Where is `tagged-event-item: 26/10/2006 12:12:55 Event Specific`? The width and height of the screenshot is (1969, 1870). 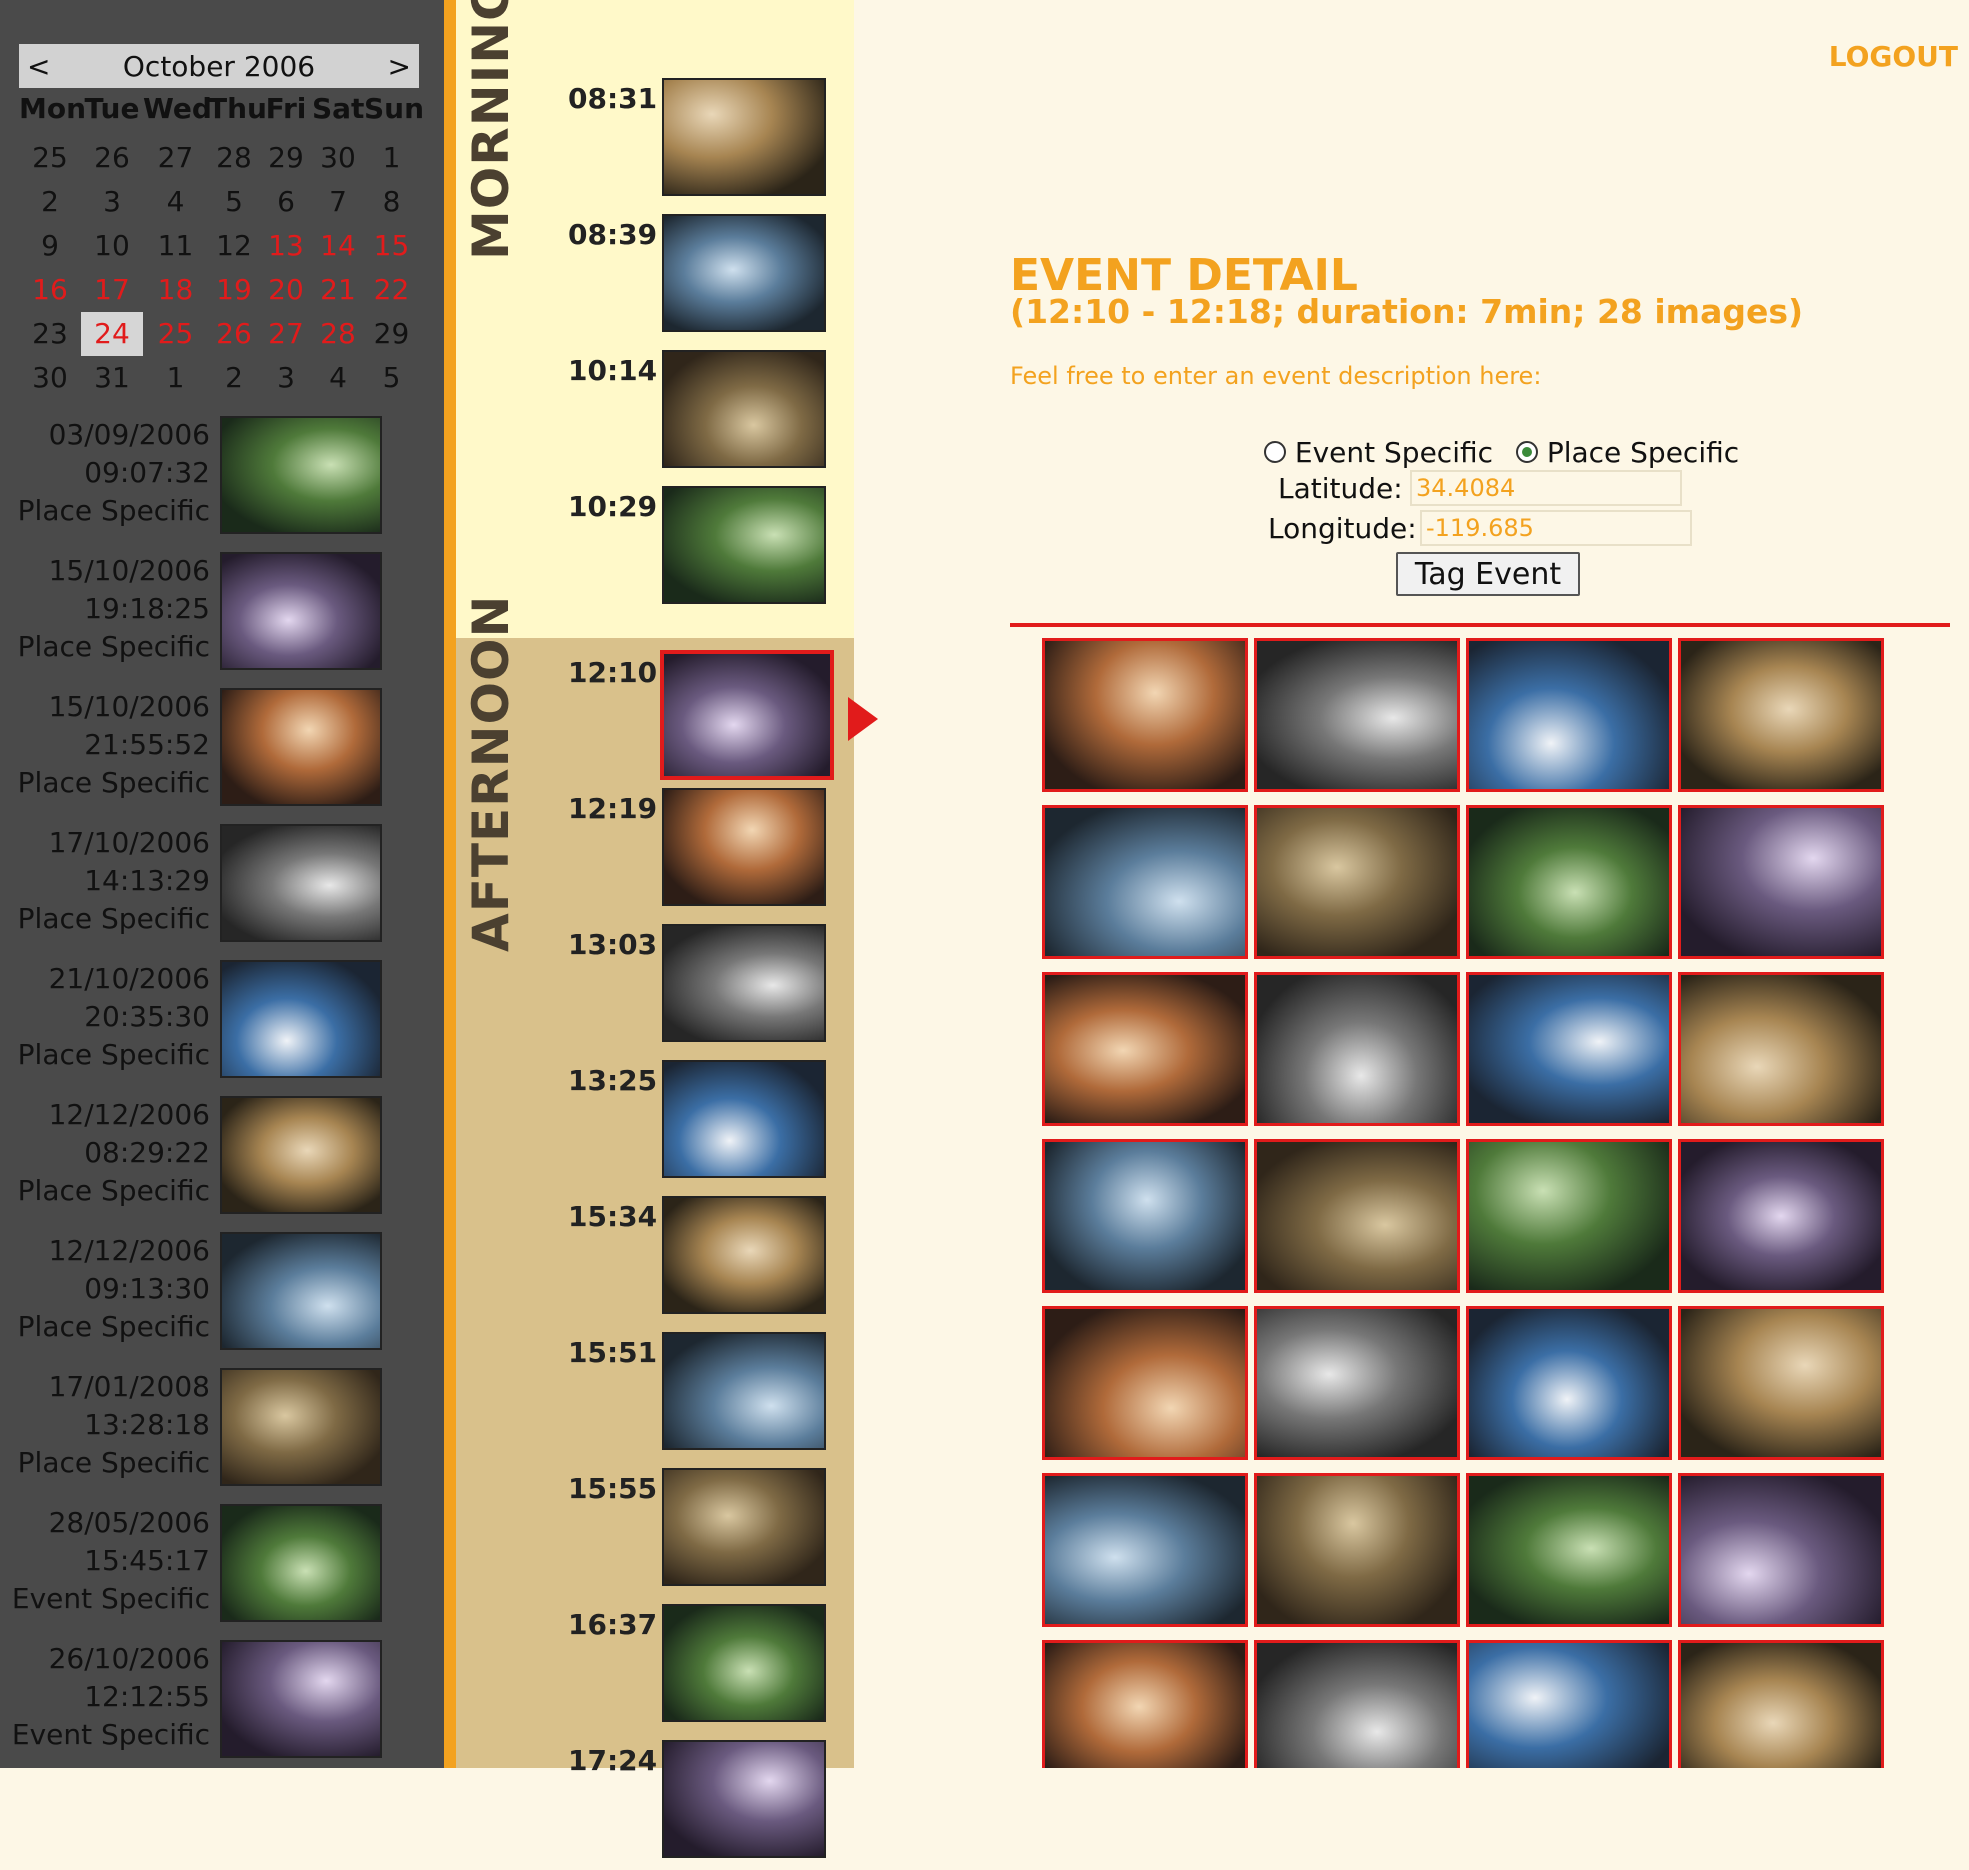
tagged-event-item: 26/10/2006 12:12:55 Event Specific is located at coordinates (222, 1701).